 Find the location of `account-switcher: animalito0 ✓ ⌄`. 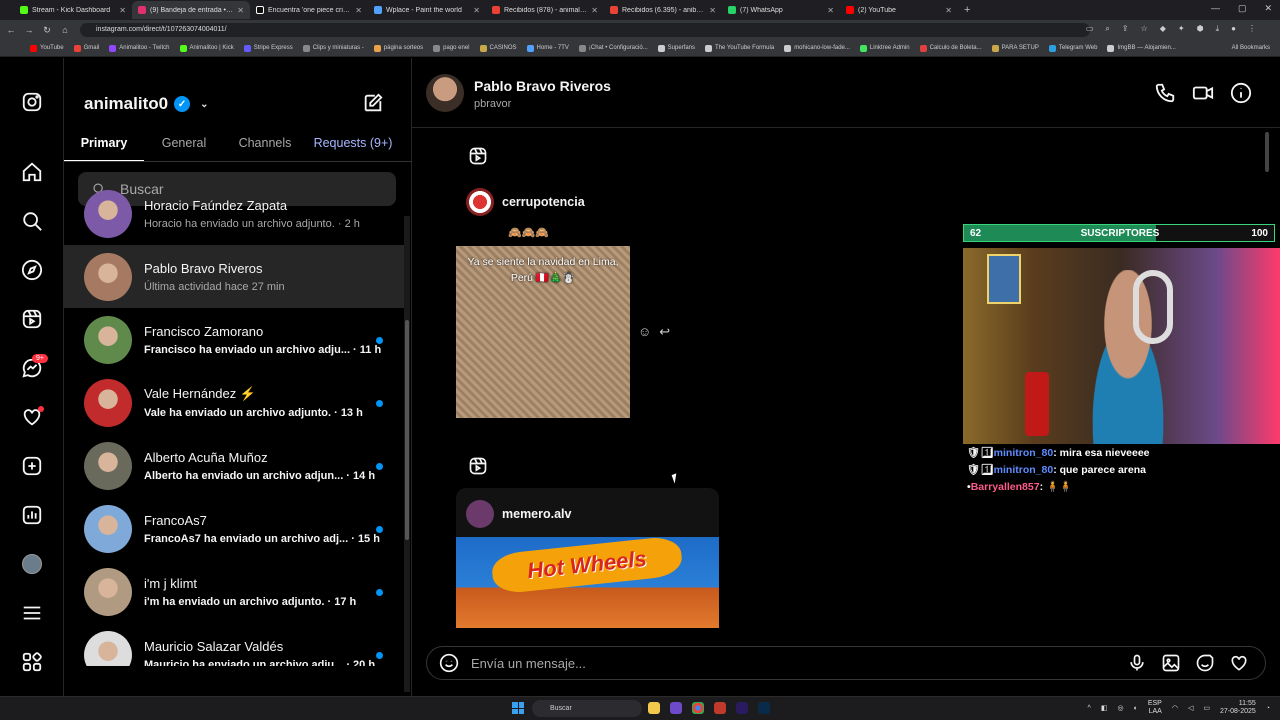

account-switcher: animalito0 ✓ ⌄ is located at coordinates (146, 104).